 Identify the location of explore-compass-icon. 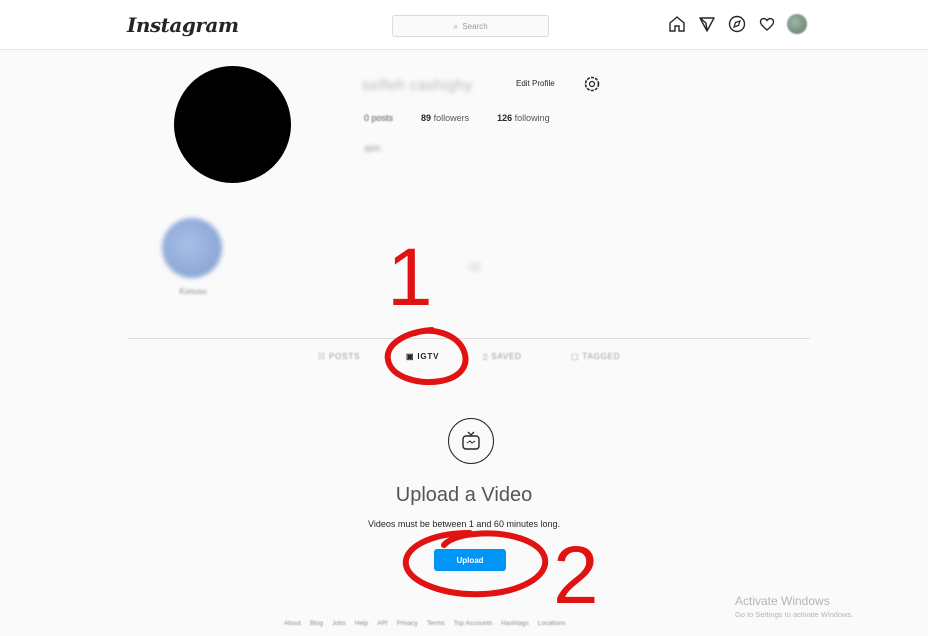
(737, 24).